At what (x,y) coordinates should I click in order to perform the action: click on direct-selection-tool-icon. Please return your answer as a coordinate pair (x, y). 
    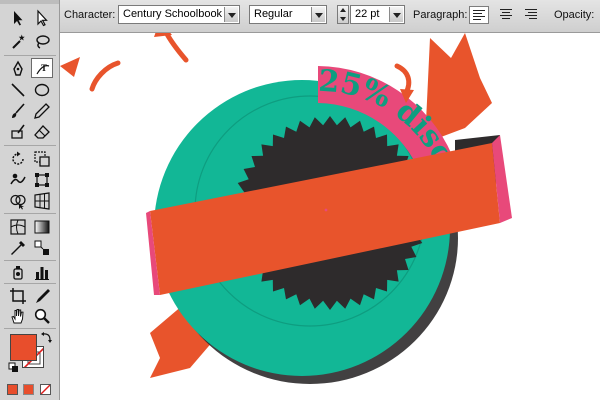
    Looking at the image, I should click on (42, 18).